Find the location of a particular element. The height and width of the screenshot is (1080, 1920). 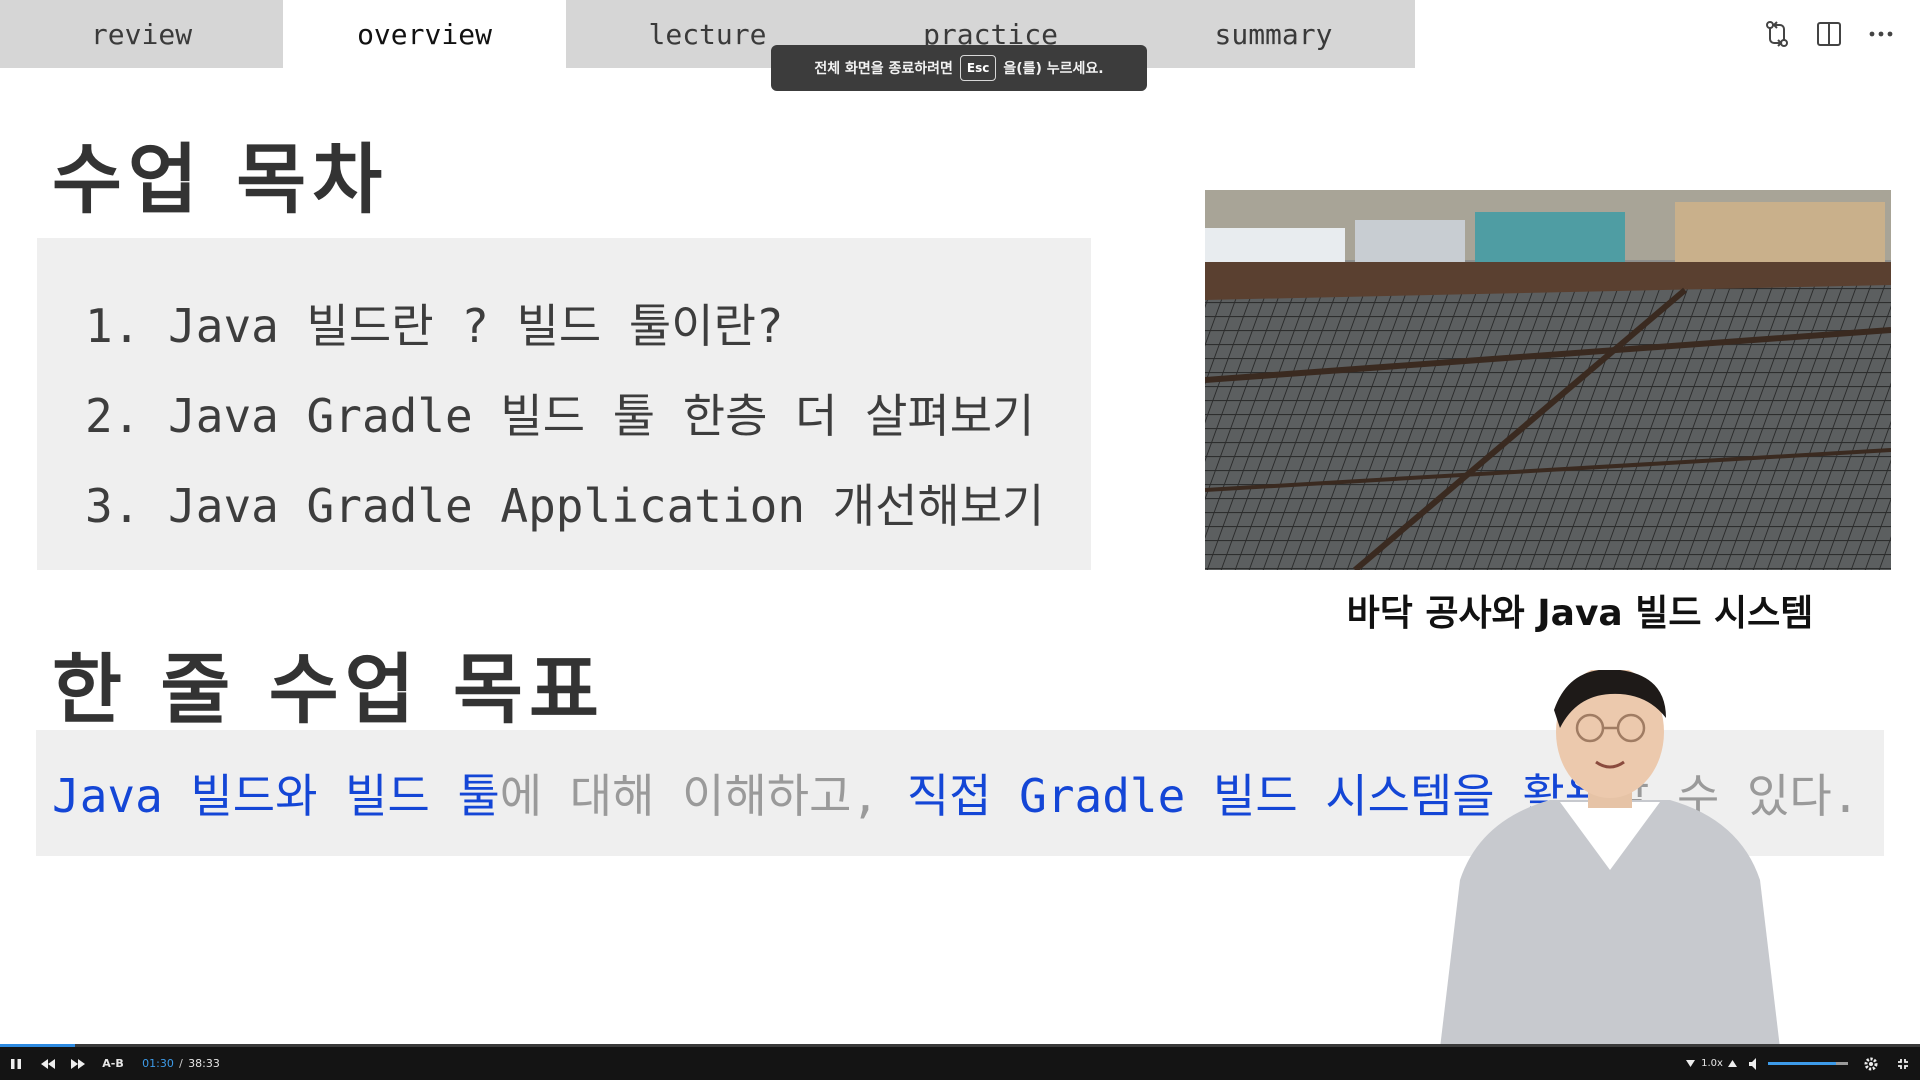

tab-summary: summary is located at coordinates (1273, 34).